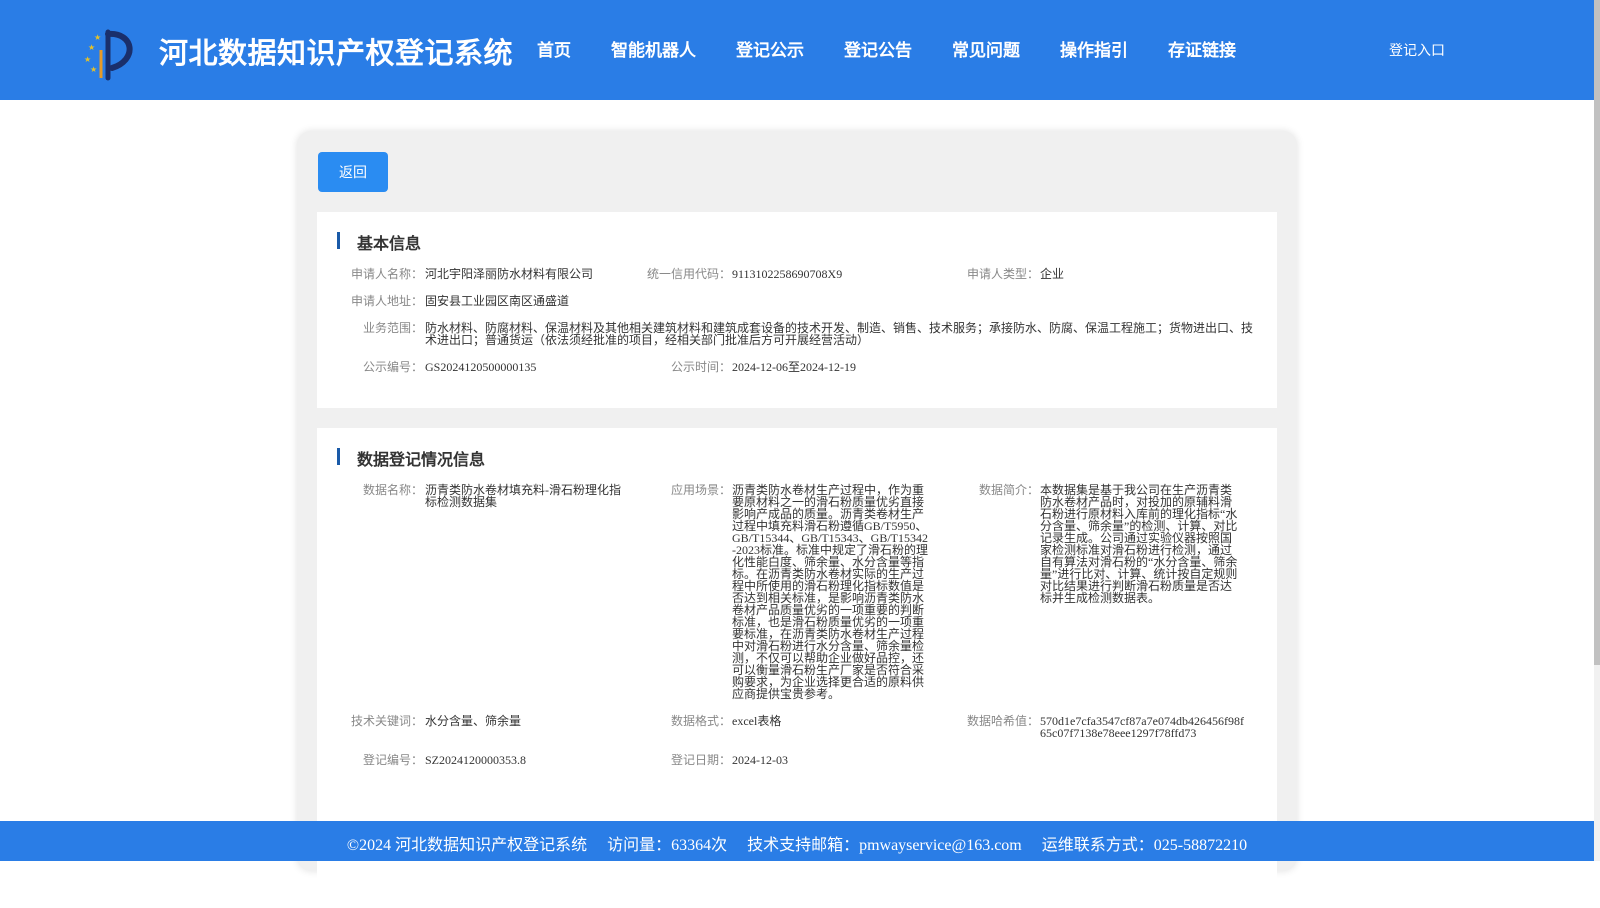 This screenshot has height=908, width=1600. I want to click on basic-info-title: 基本信息, so click(379, 242).